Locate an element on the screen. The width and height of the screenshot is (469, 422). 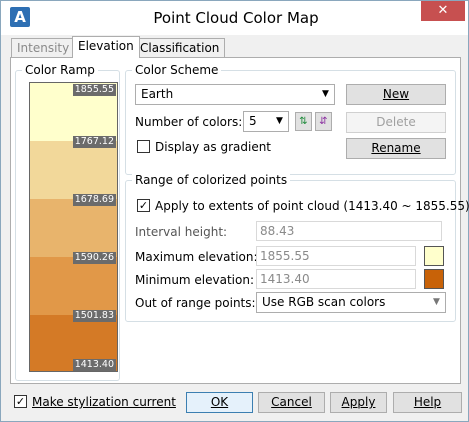
help-button-label: Help is located at coordinates (427, 402).